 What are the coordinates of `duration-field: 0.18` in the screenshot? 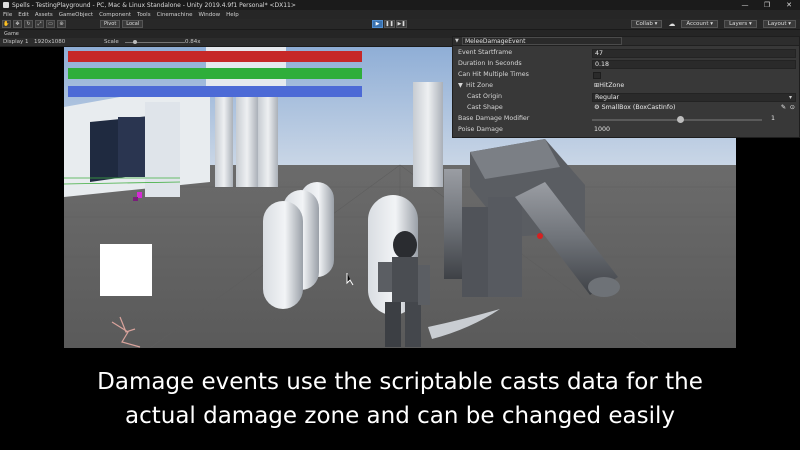 It's located at (694, 64).